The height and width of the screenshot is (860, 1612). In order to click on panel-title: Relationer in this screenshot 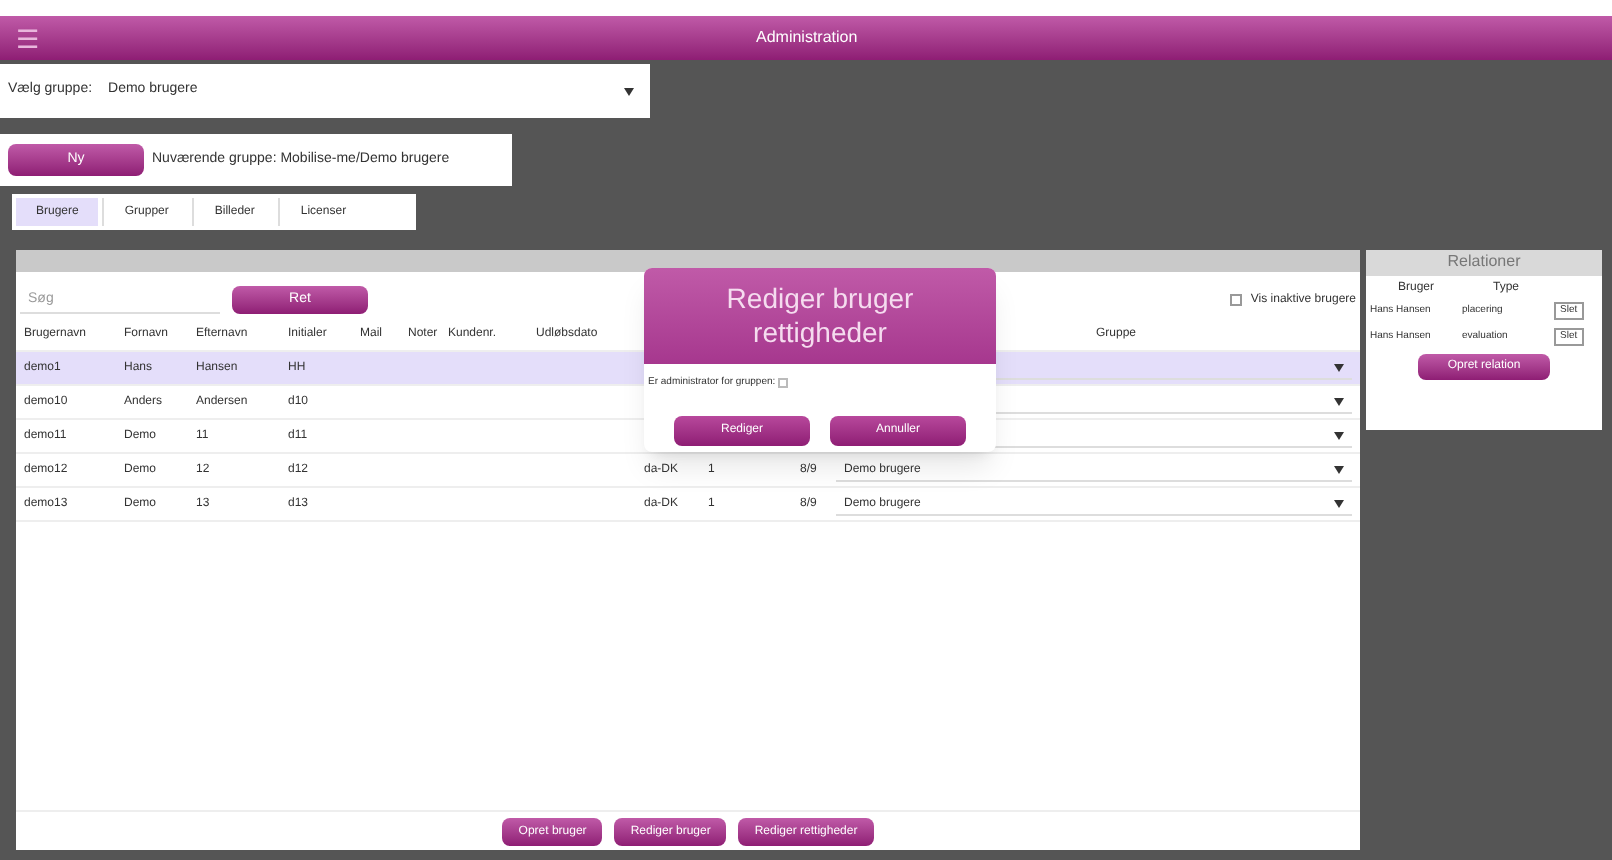, I will do `click(1484, 263)`.